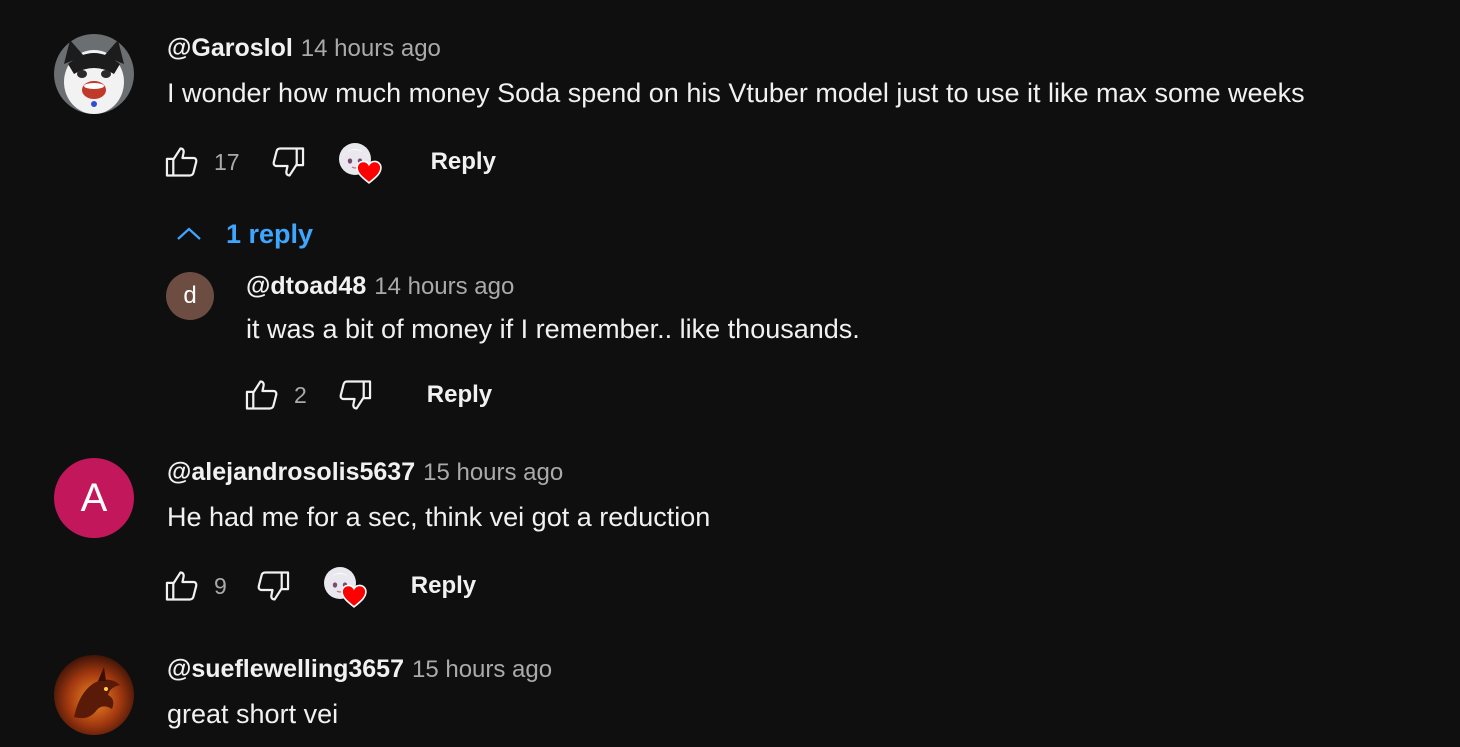  Describe the element at coordinates (553, 287) in the screenshot. I see `comment-header: @dtoad48 14 hours ago` at that location.